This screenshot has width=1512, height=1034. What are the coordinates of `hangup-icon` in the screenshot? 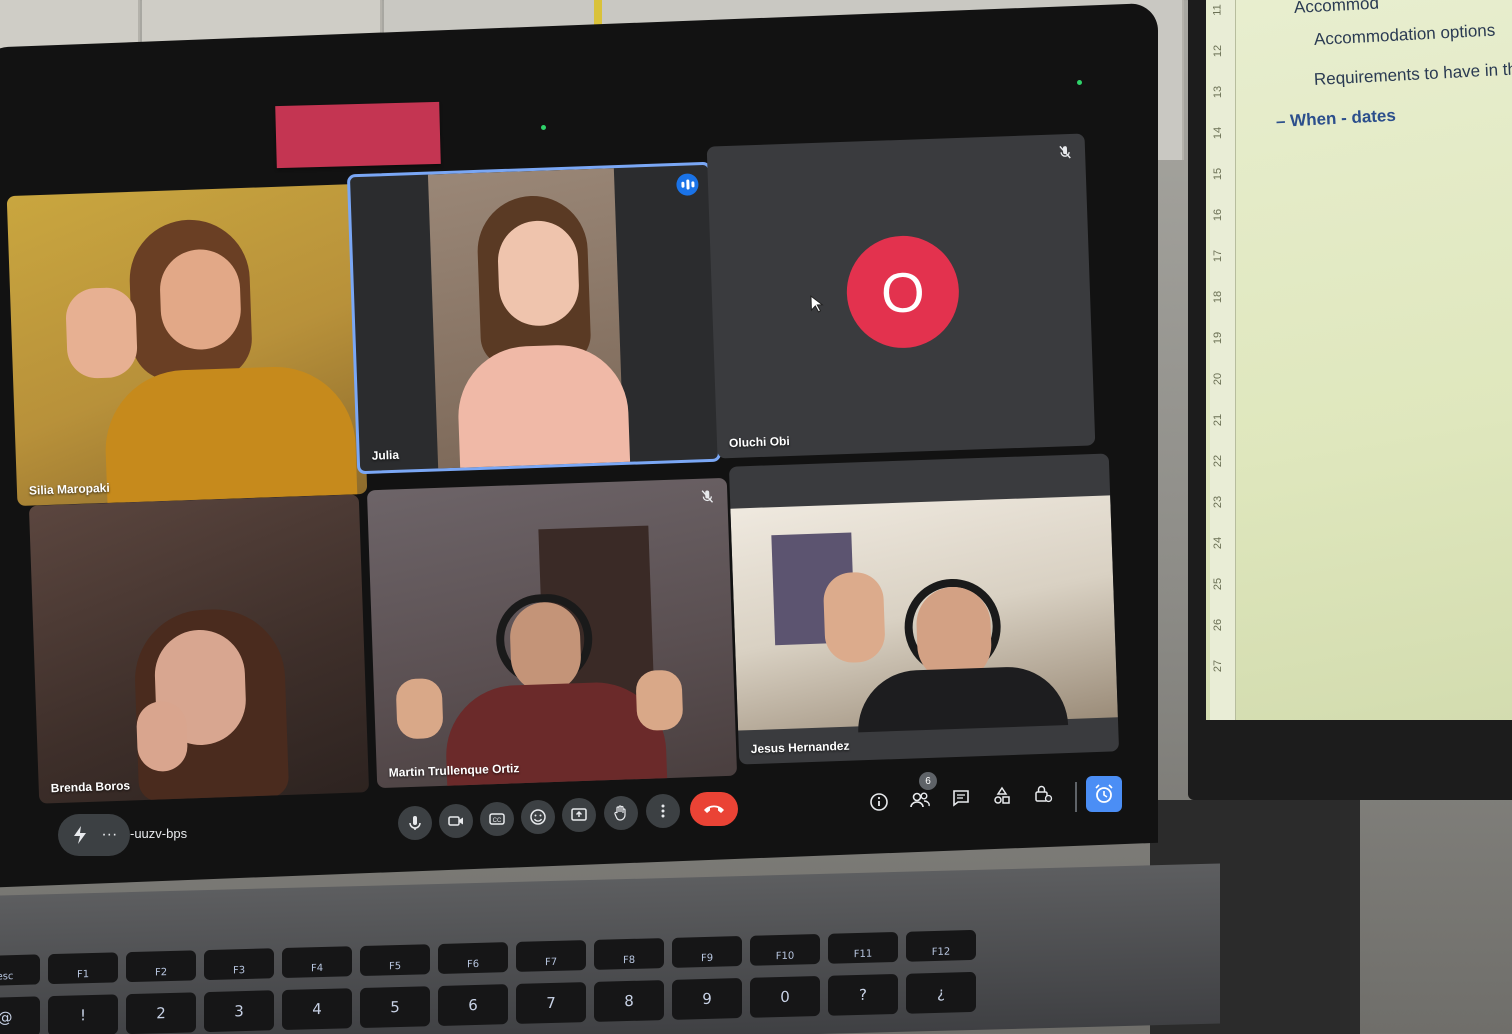 It's located at (714, 809).